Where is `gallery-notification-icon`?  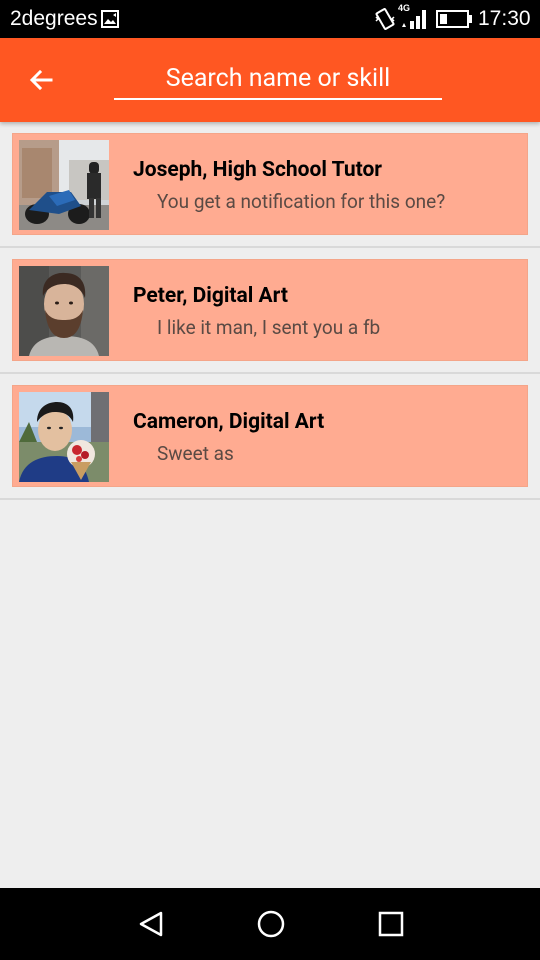
gallery-notification-icon is located at coordinates (110, 19).